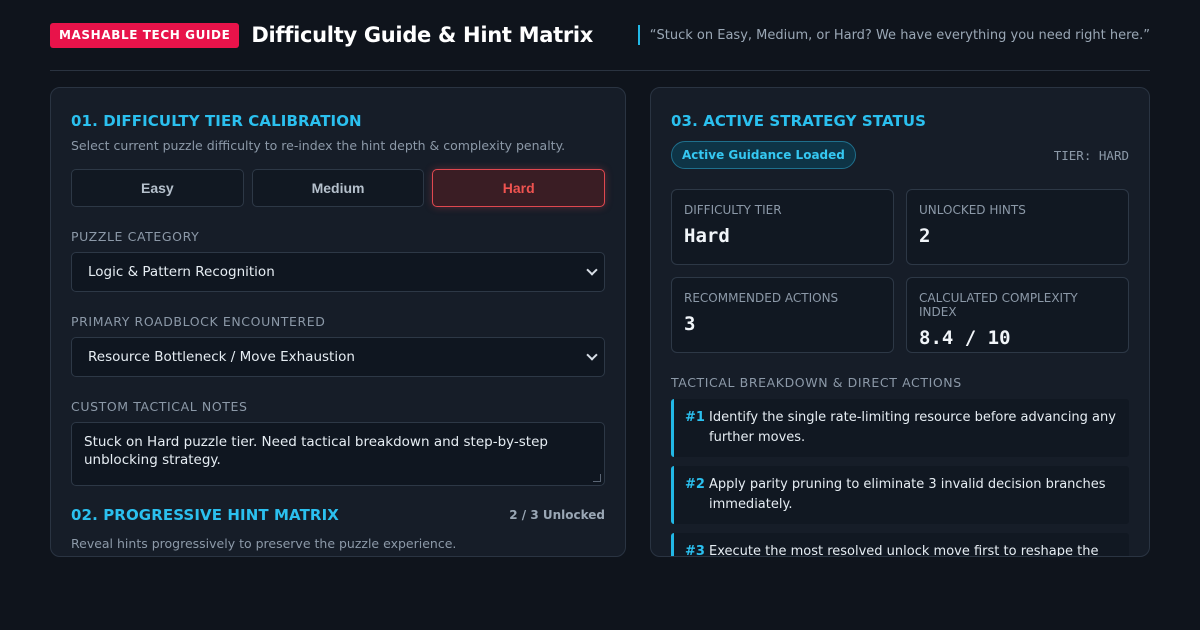  Describe the element at coordinates (216, 121) in the screenshot. I see `calibration-title: 01. DIFFICULTY TIER CALIBRATION` at that location.